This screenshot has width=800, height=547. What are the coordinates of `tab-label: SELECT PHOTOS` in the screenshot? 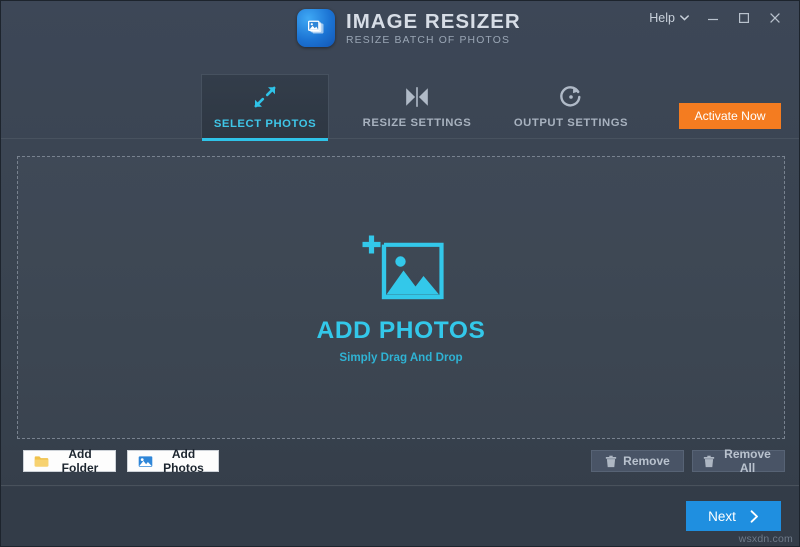 It's located at (265, 124).